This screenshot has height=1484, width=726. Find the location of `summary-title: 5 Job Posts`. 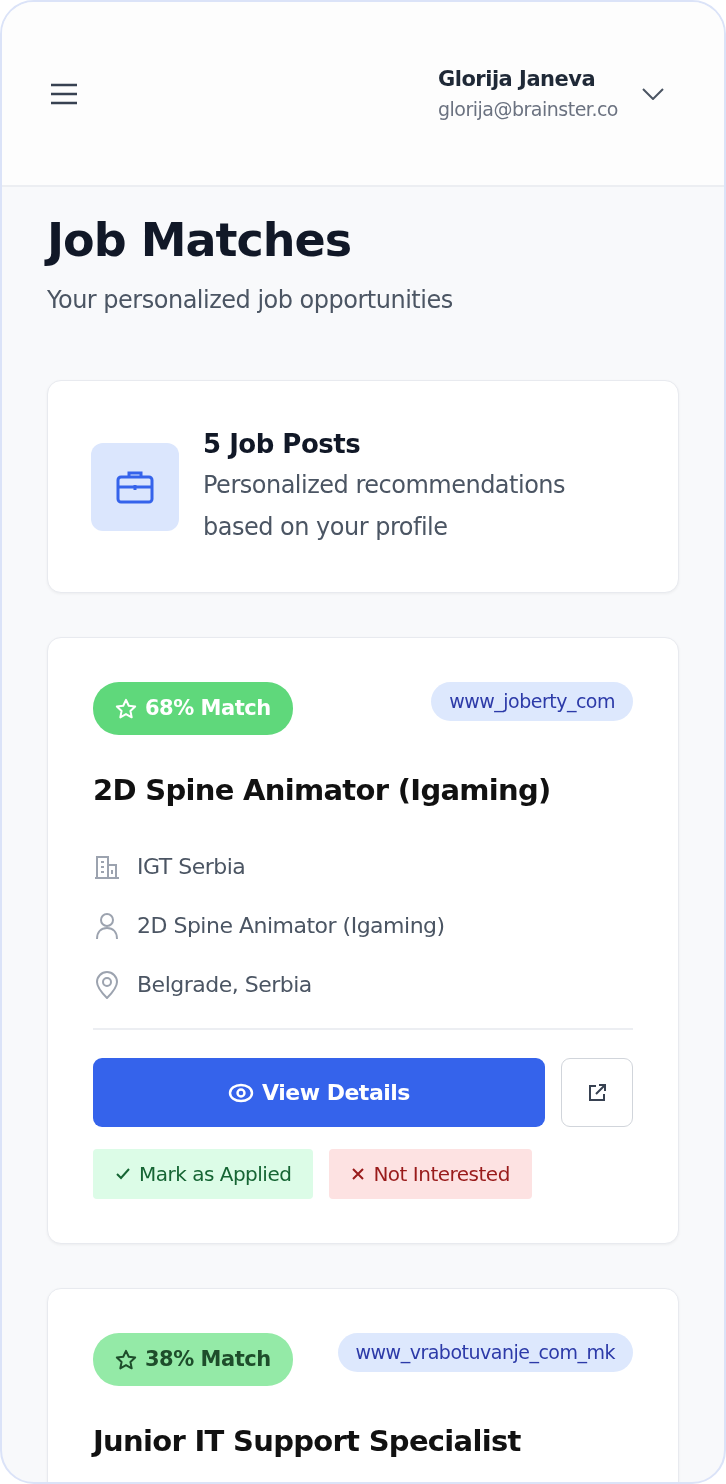

summary-title: 5 Job Posts is located at coordinates (282, 445).